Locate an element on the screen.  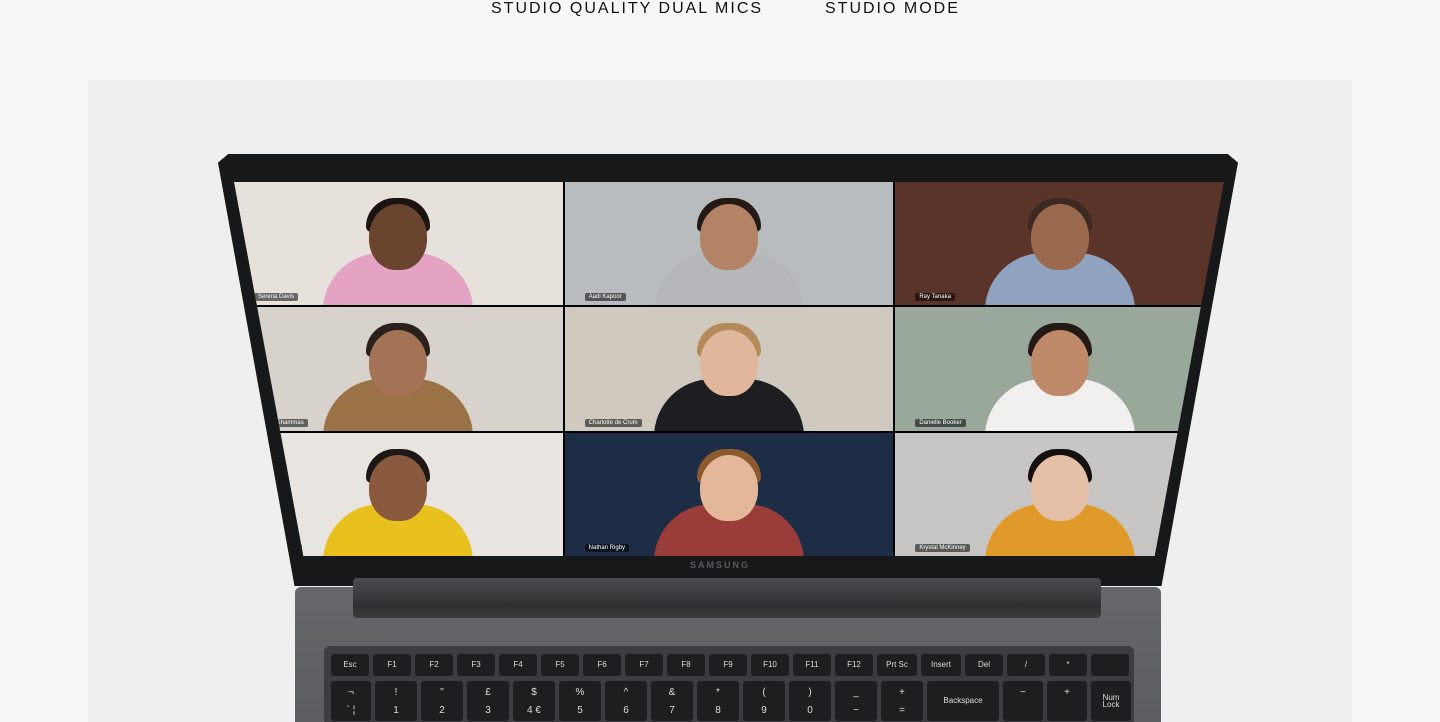
key-main: ) 0 is located at coordinates (810, 701).